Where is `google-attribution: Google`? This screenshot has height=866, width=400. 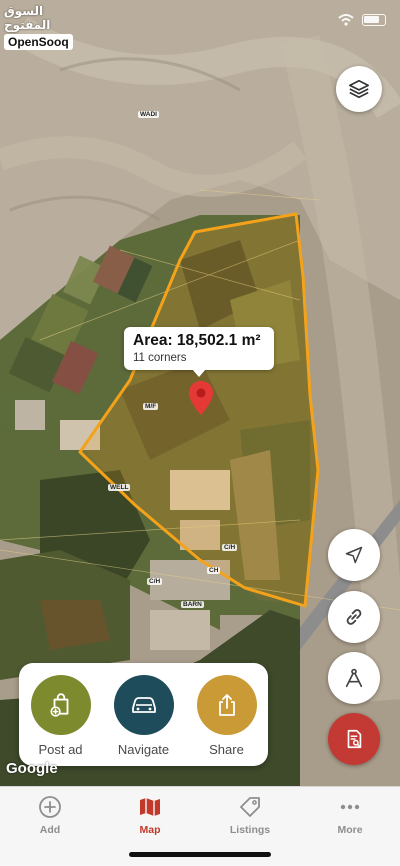 google-attribution: Google is located at coordinates (32, 768).